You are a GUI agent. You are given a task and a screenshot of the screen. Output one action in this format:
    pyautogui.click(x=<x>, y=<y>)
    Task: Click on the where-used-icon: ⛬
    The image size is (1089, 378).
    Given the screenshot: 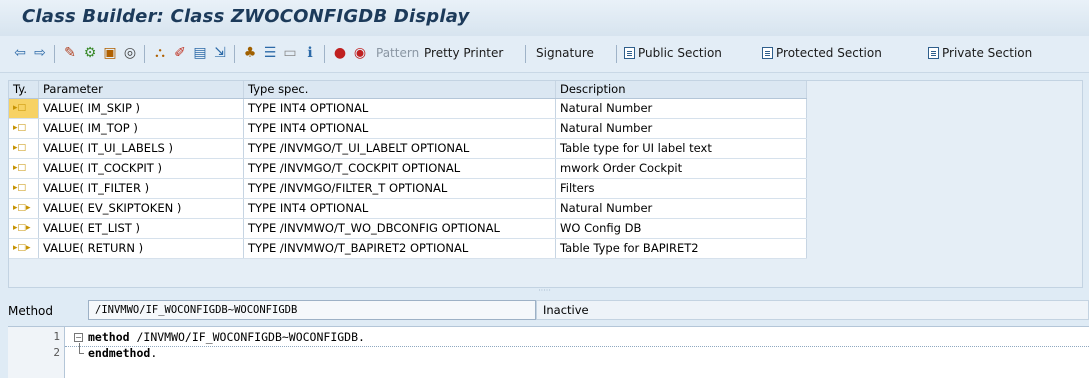 What is the action you would take?
    pyautogui.click(x=160, y=53)
    